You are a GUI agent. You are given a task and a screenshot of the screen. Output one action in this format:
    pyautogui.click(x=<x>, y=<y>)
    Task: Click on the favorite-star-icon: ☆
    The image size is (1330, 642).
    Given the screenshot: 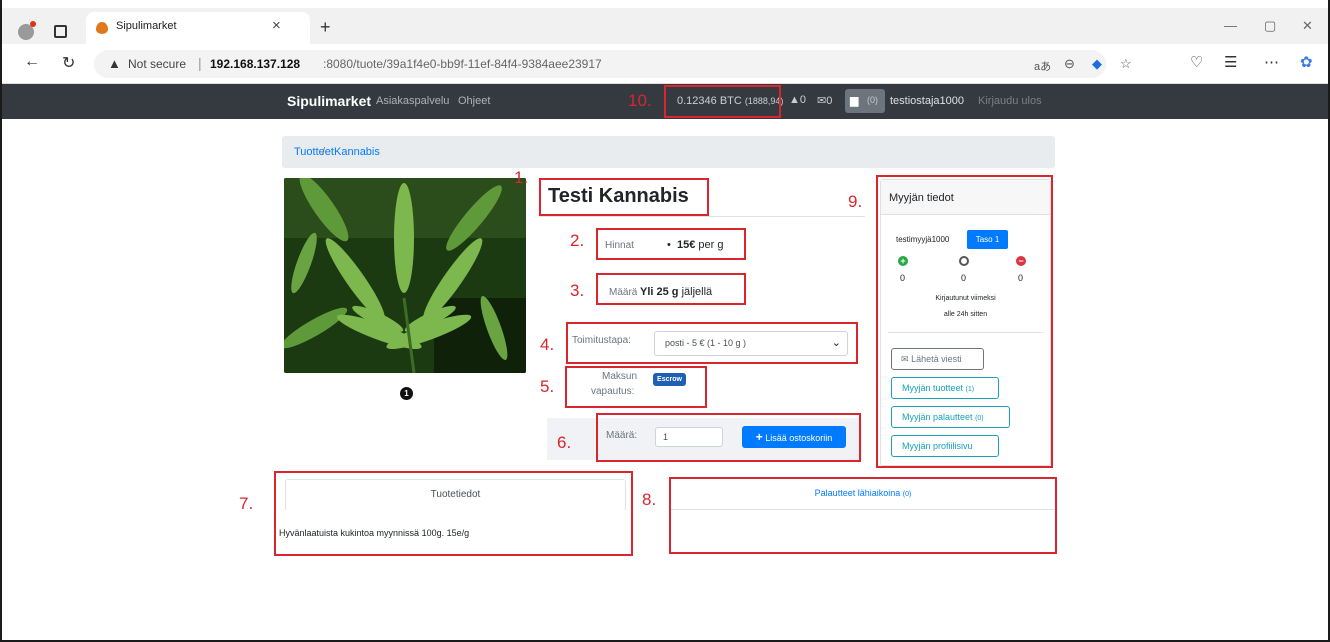 What is the action you would take?
    pyautogui.click(x=1126, y=64)
    